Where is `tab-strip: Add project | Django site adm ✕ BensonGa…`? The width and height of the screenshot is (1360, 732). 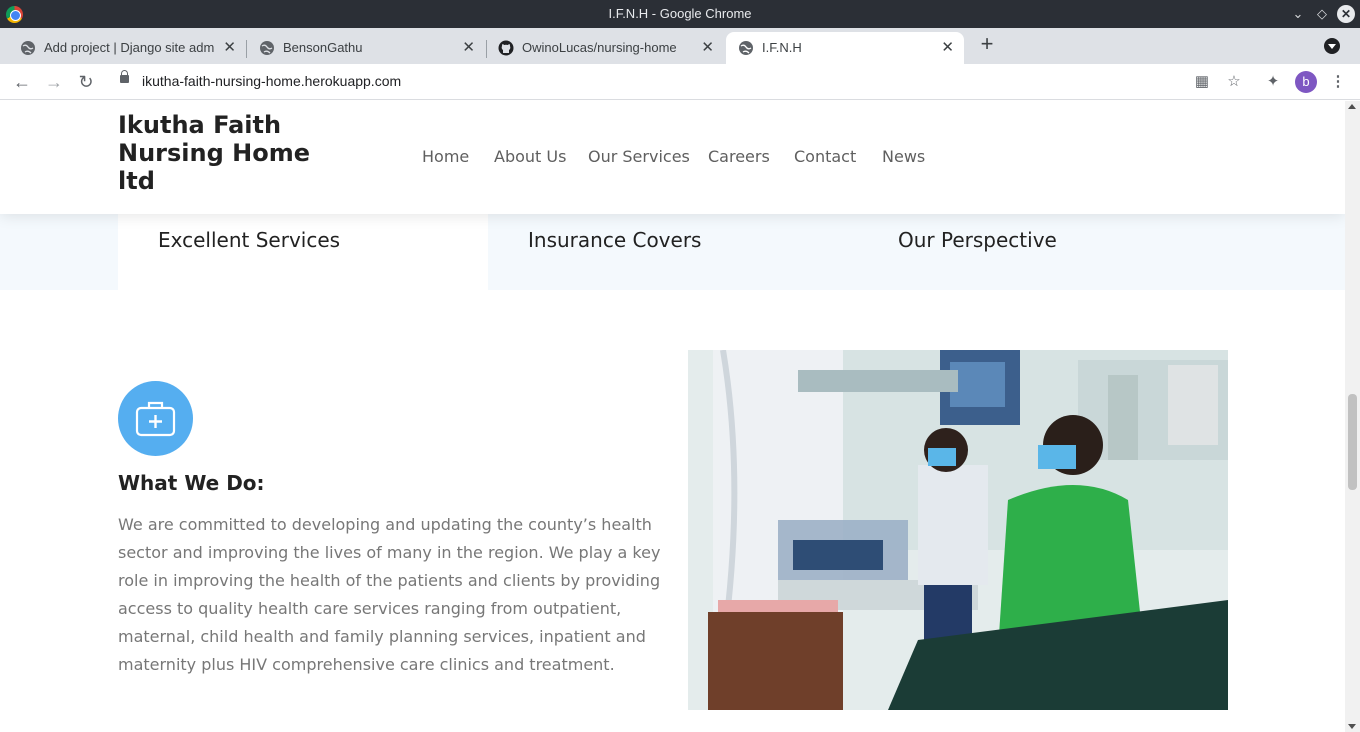
tab-strip: Add project | Django site adm ✕ BensonGa… is located at coordinates (680, 46).